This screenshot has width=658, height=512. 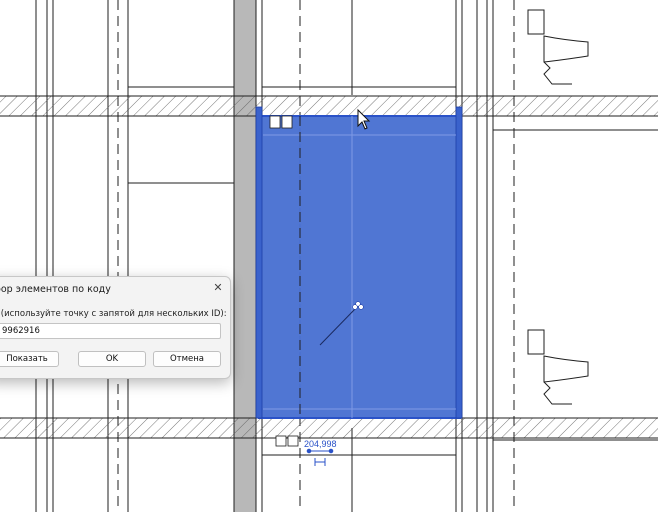 What do you see at coordinates (29, 359) in the screenshot?
I see `show-button: Показать` at bounding box center [29, 359].